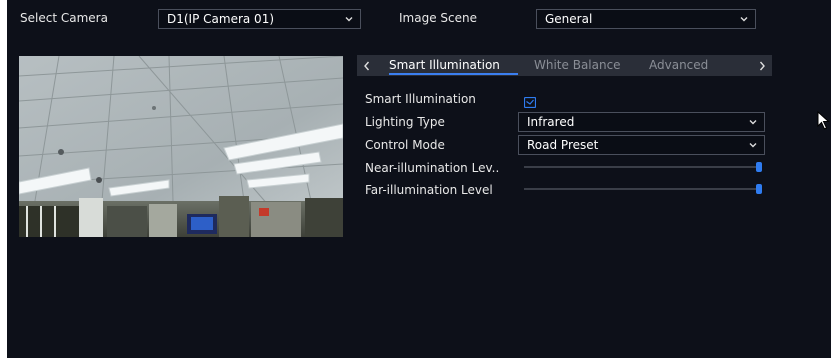 This screenshot has width=836, height=358. I want to click on select-camera-label: Select Camera, so click(64, 18).